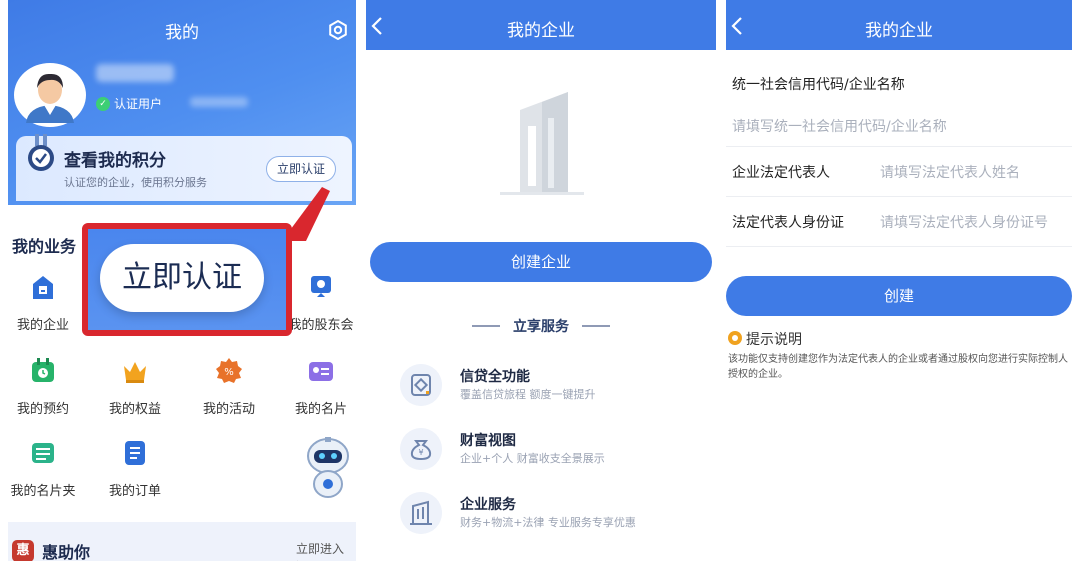  Describe the element at coordinates (47, 468) in the screenshot. I see `grid-item-card-holder: 我的名片夹` at that location.